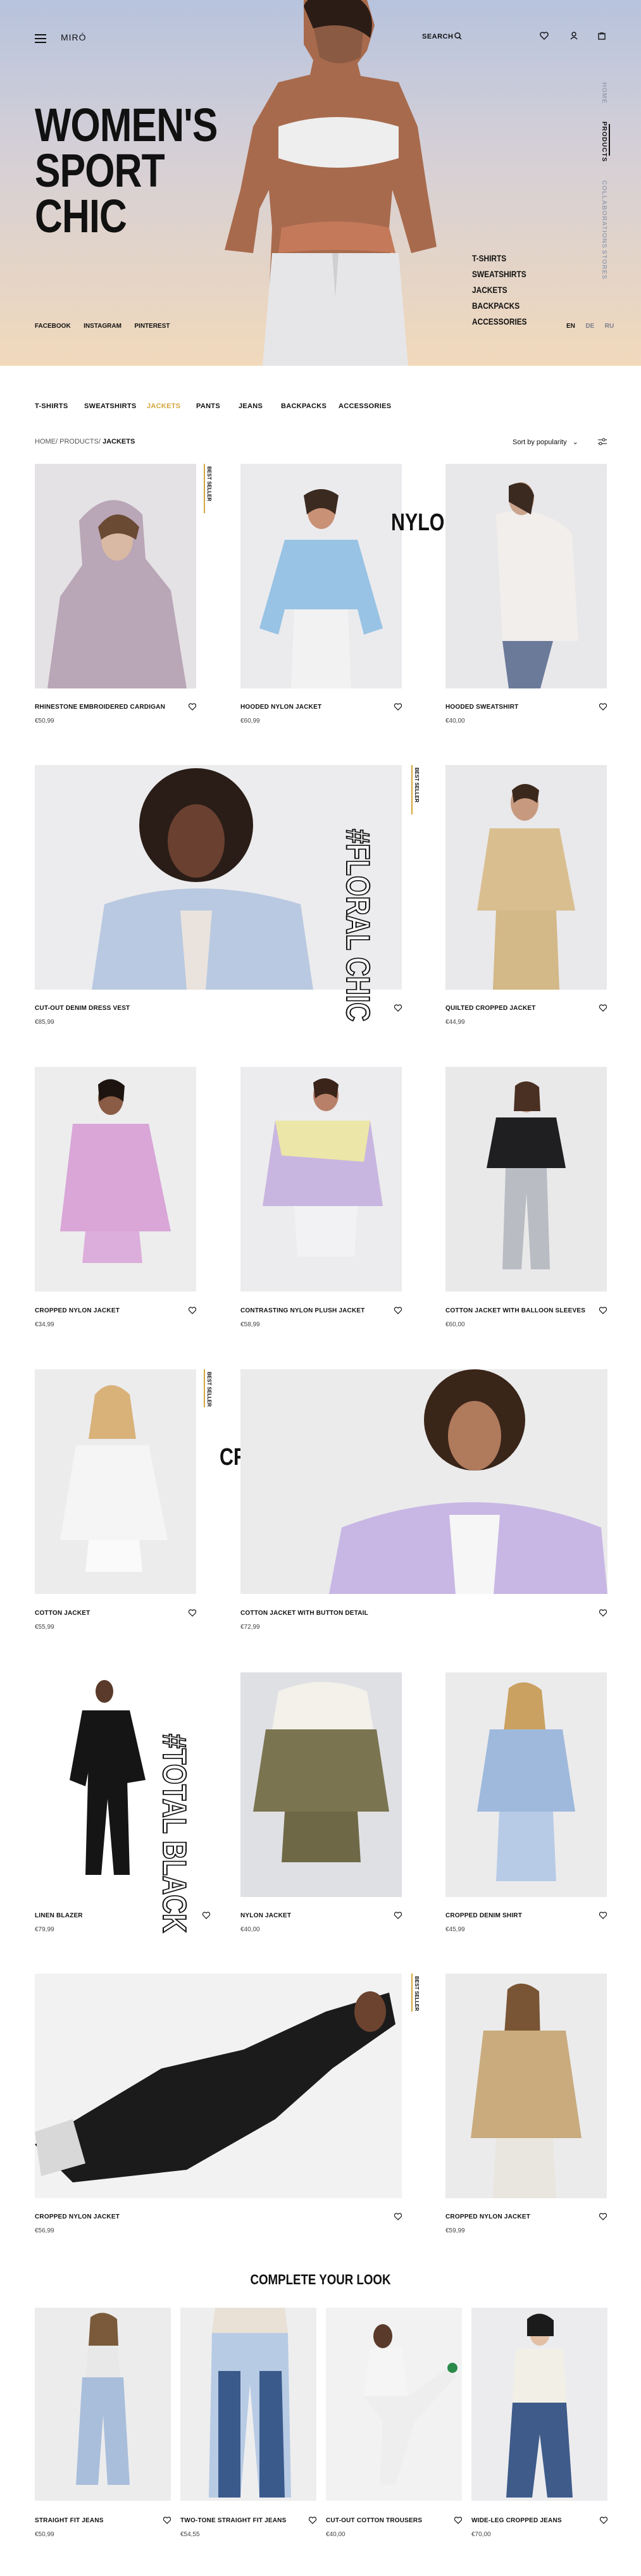  Describe the element at coordinates (44, 1628) in the screenshot. I see `product-price: €55,99` at that location.